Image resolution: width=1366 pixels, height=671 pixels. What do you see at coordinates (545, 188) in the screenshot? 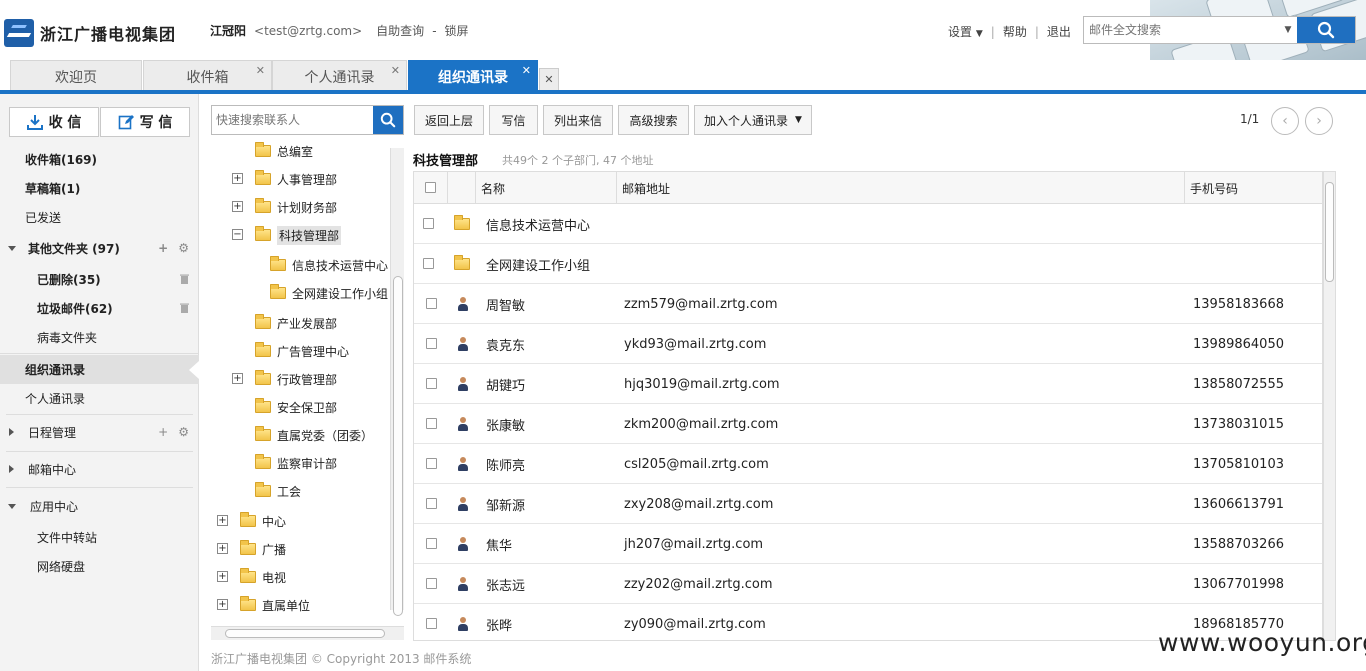
I see `col-name: 名称` at bounding box center [545, 188].